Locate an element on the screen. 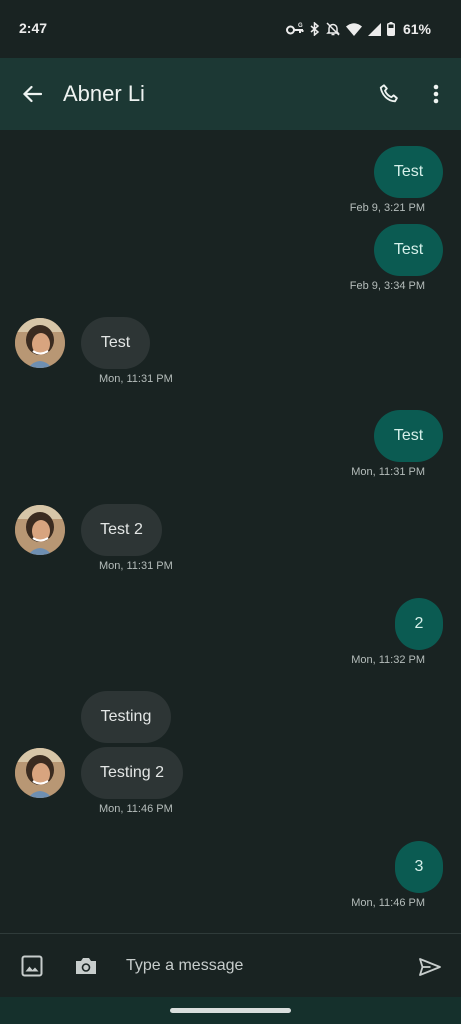  conversation-app-bar: Abner Li is located at coordinates (230, 94).